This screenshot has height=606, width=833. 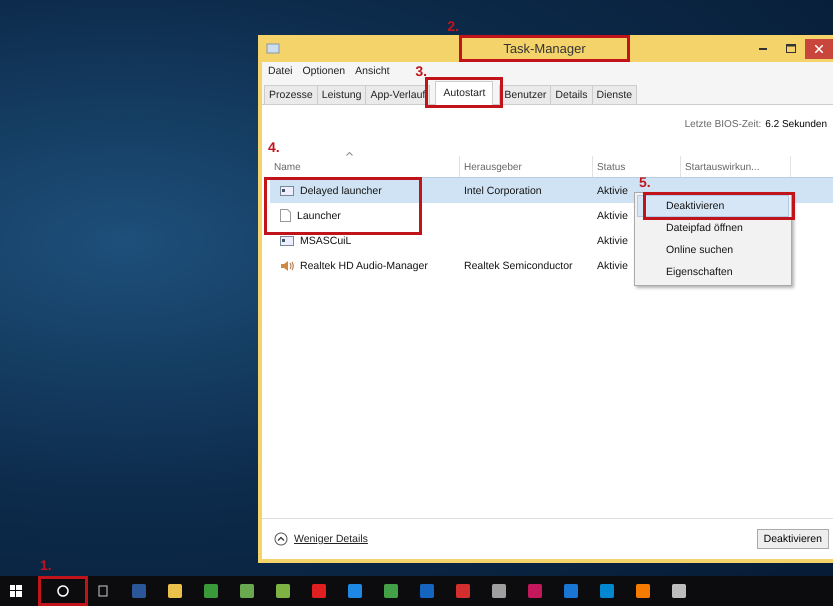 What do you see at coordinates (307, 215) in the screenshot?
I see `table-cell: Launcher` at bounding box center [307, 215].